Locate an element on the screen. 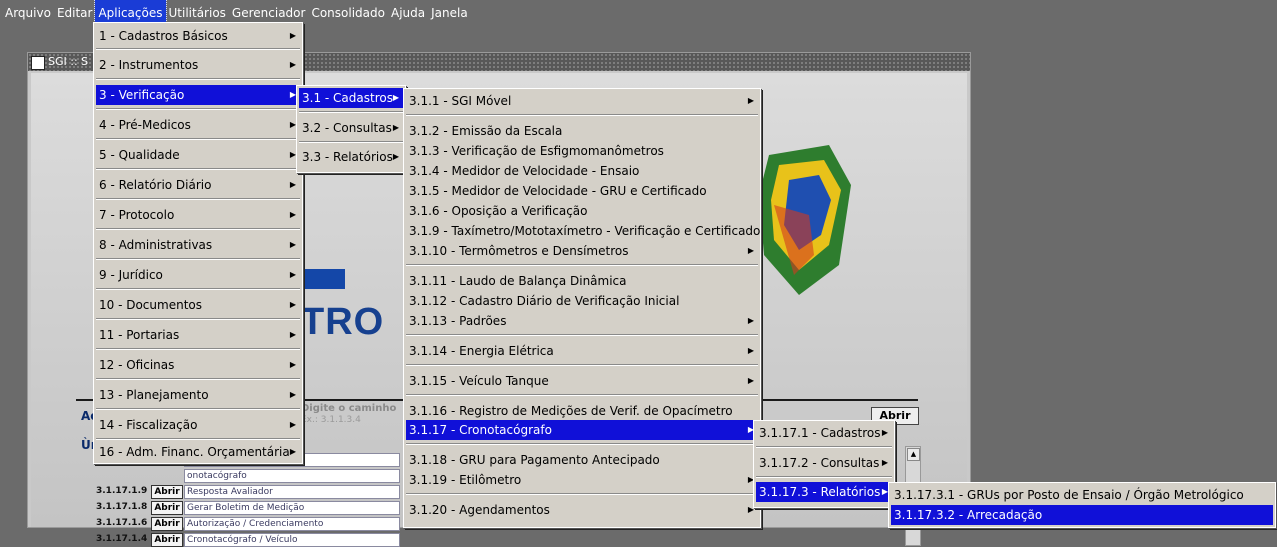  window-title: SGI :: S is located at coordinates (68, 61).